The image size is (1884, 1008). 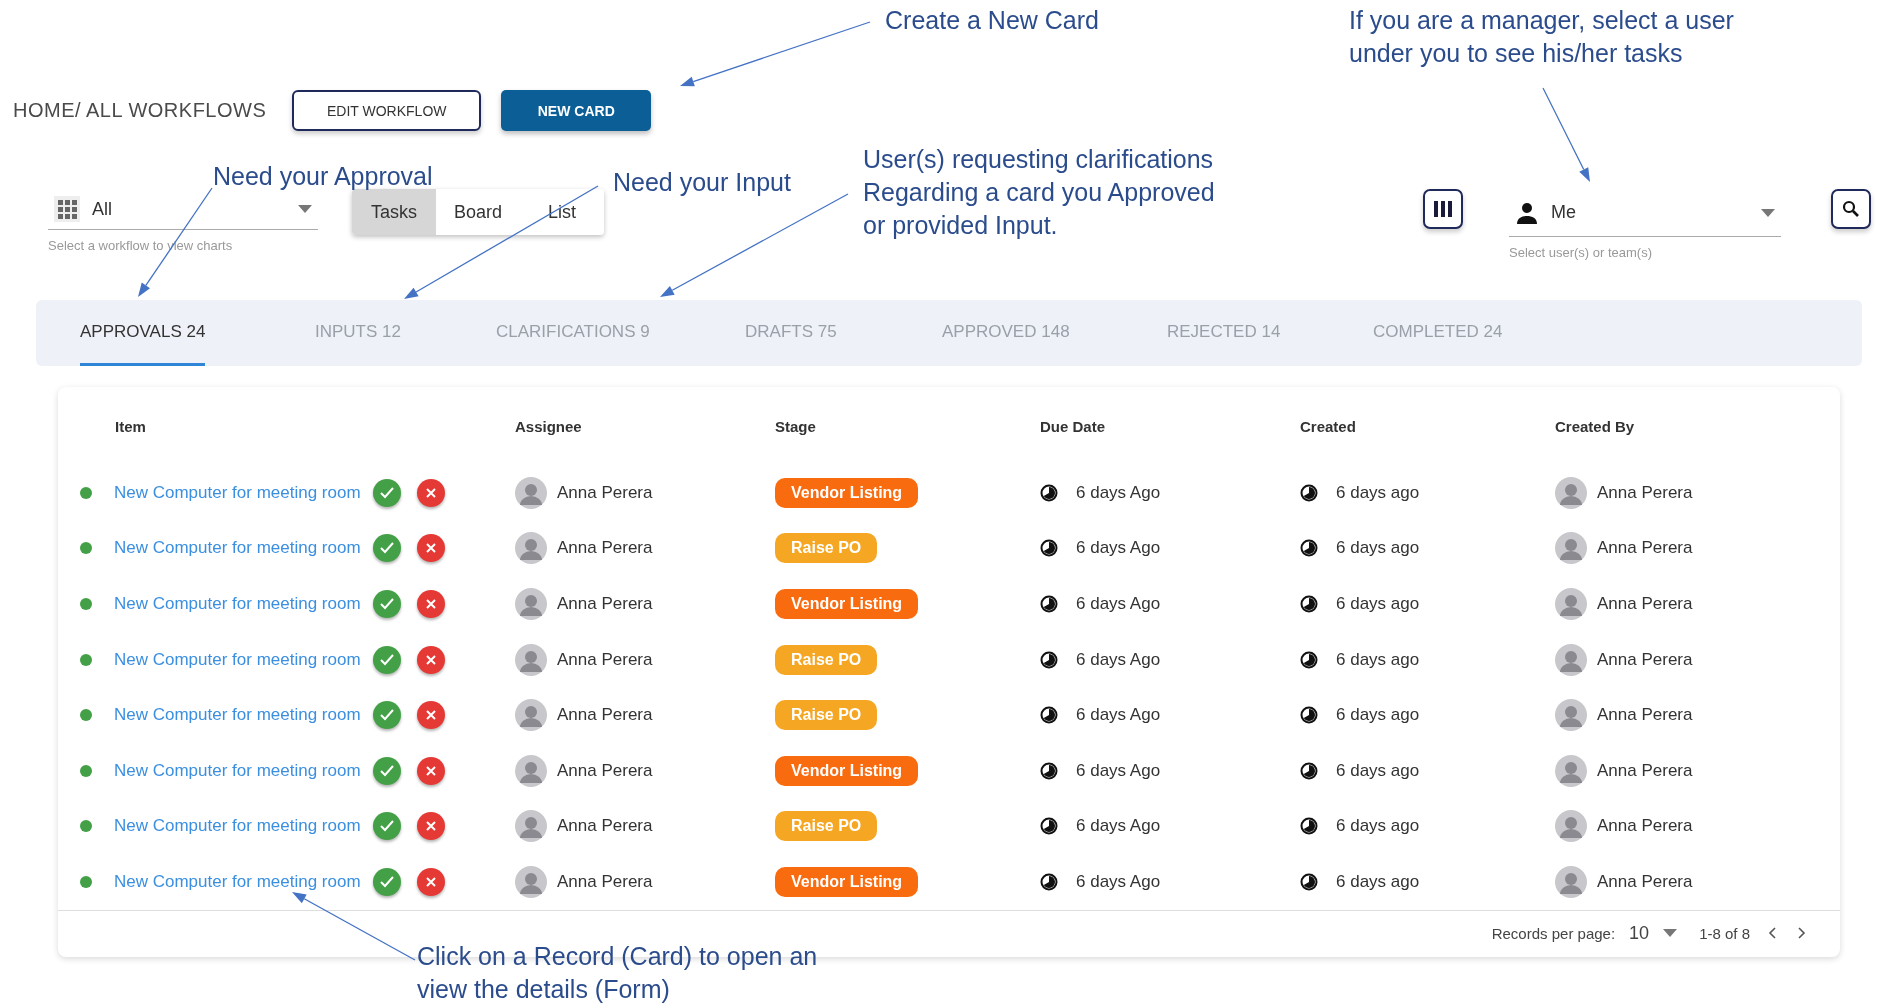 What do you see at coordinates (183, 209) in the screenshot?
I see `workflow-select: All` at bounding box center [183, 209].